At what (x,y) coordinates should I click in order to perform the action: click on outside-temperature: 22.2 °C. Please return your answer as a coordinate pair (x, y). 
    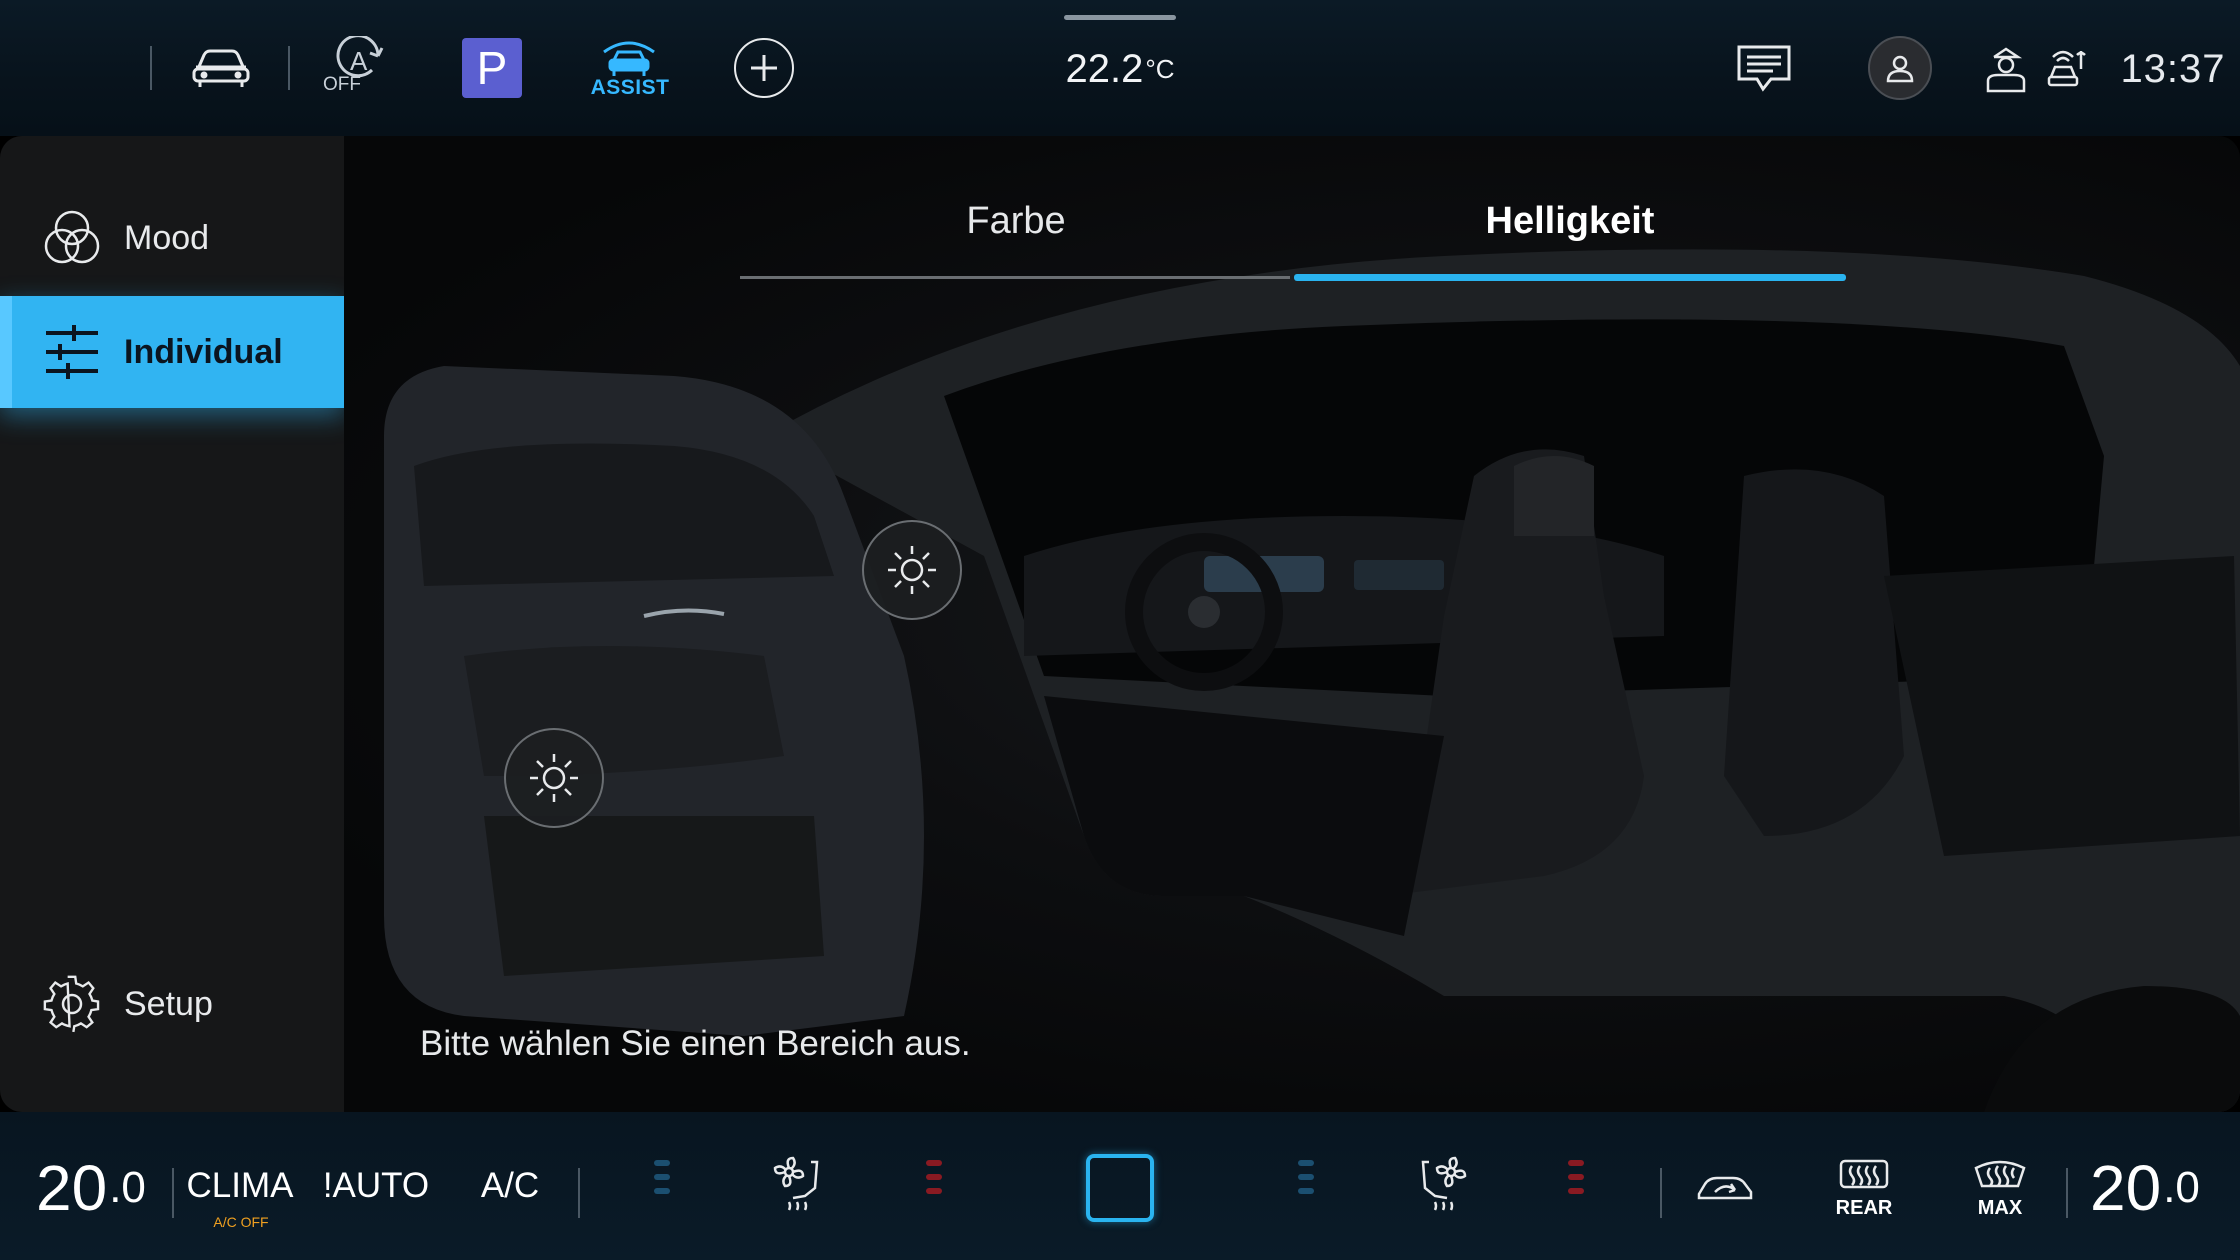
    Looking at the image, I should click on (1120, 69).